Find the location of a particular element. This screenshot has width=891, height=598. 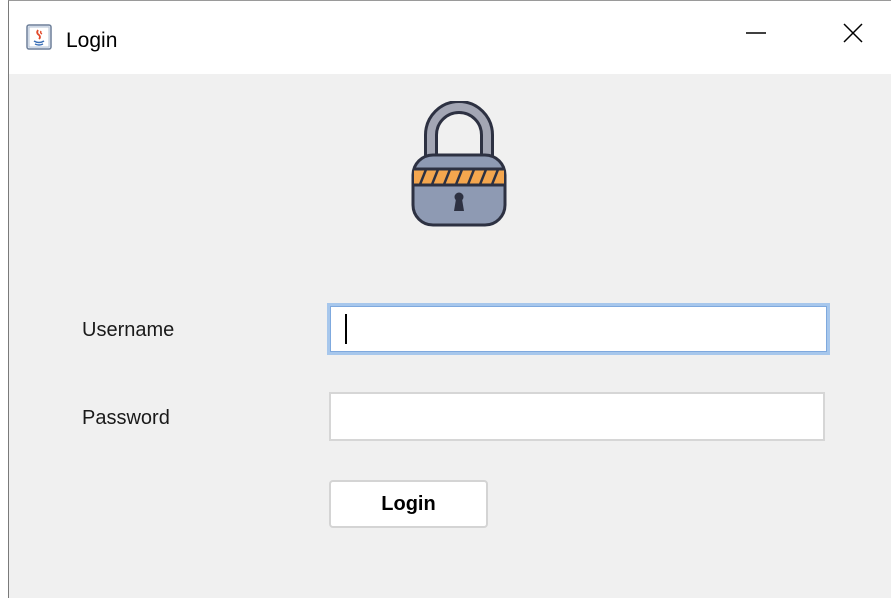

password-label: Password is located at coordinates (126, 418).